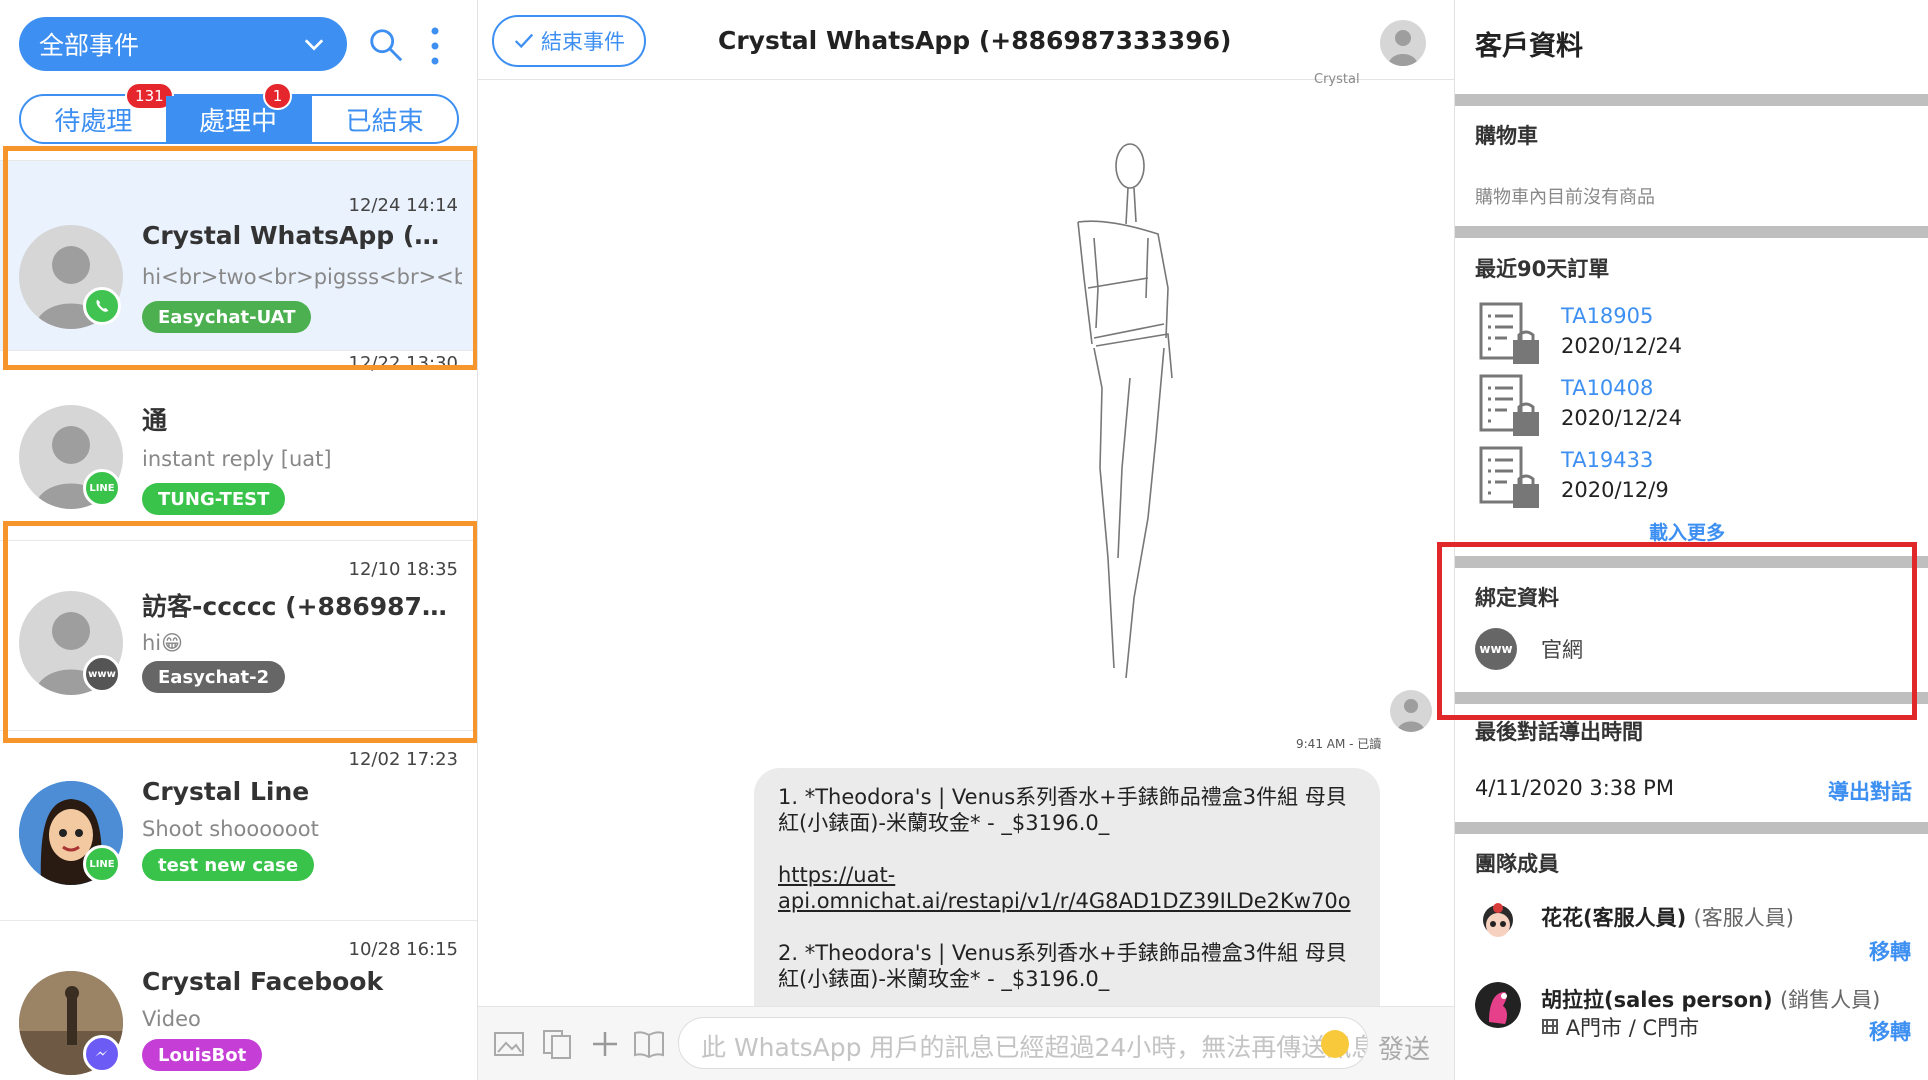  Describe the element at coordinates (1506, 136) in the screenshot. I see `cart-title: 購物車` at that location.